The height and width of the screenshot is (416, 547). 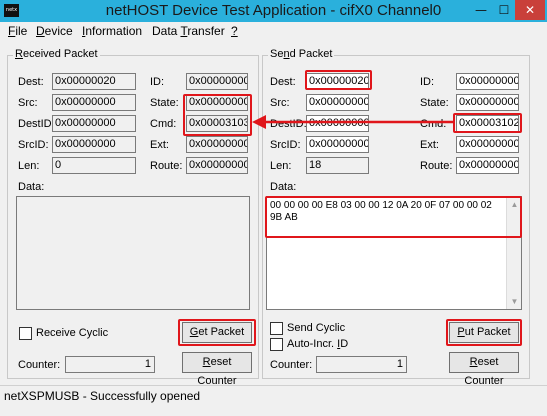 I want to click on send-len-label: Len:, so click(x=281, y=166).